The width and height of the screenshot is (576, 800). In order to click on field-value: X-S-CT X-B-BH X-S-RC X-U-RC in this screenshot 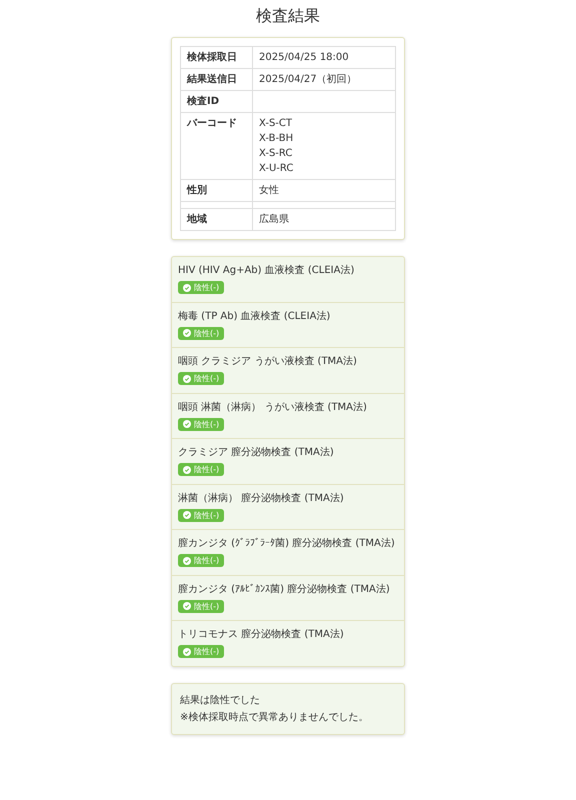, I will do `click(324, 146)`.